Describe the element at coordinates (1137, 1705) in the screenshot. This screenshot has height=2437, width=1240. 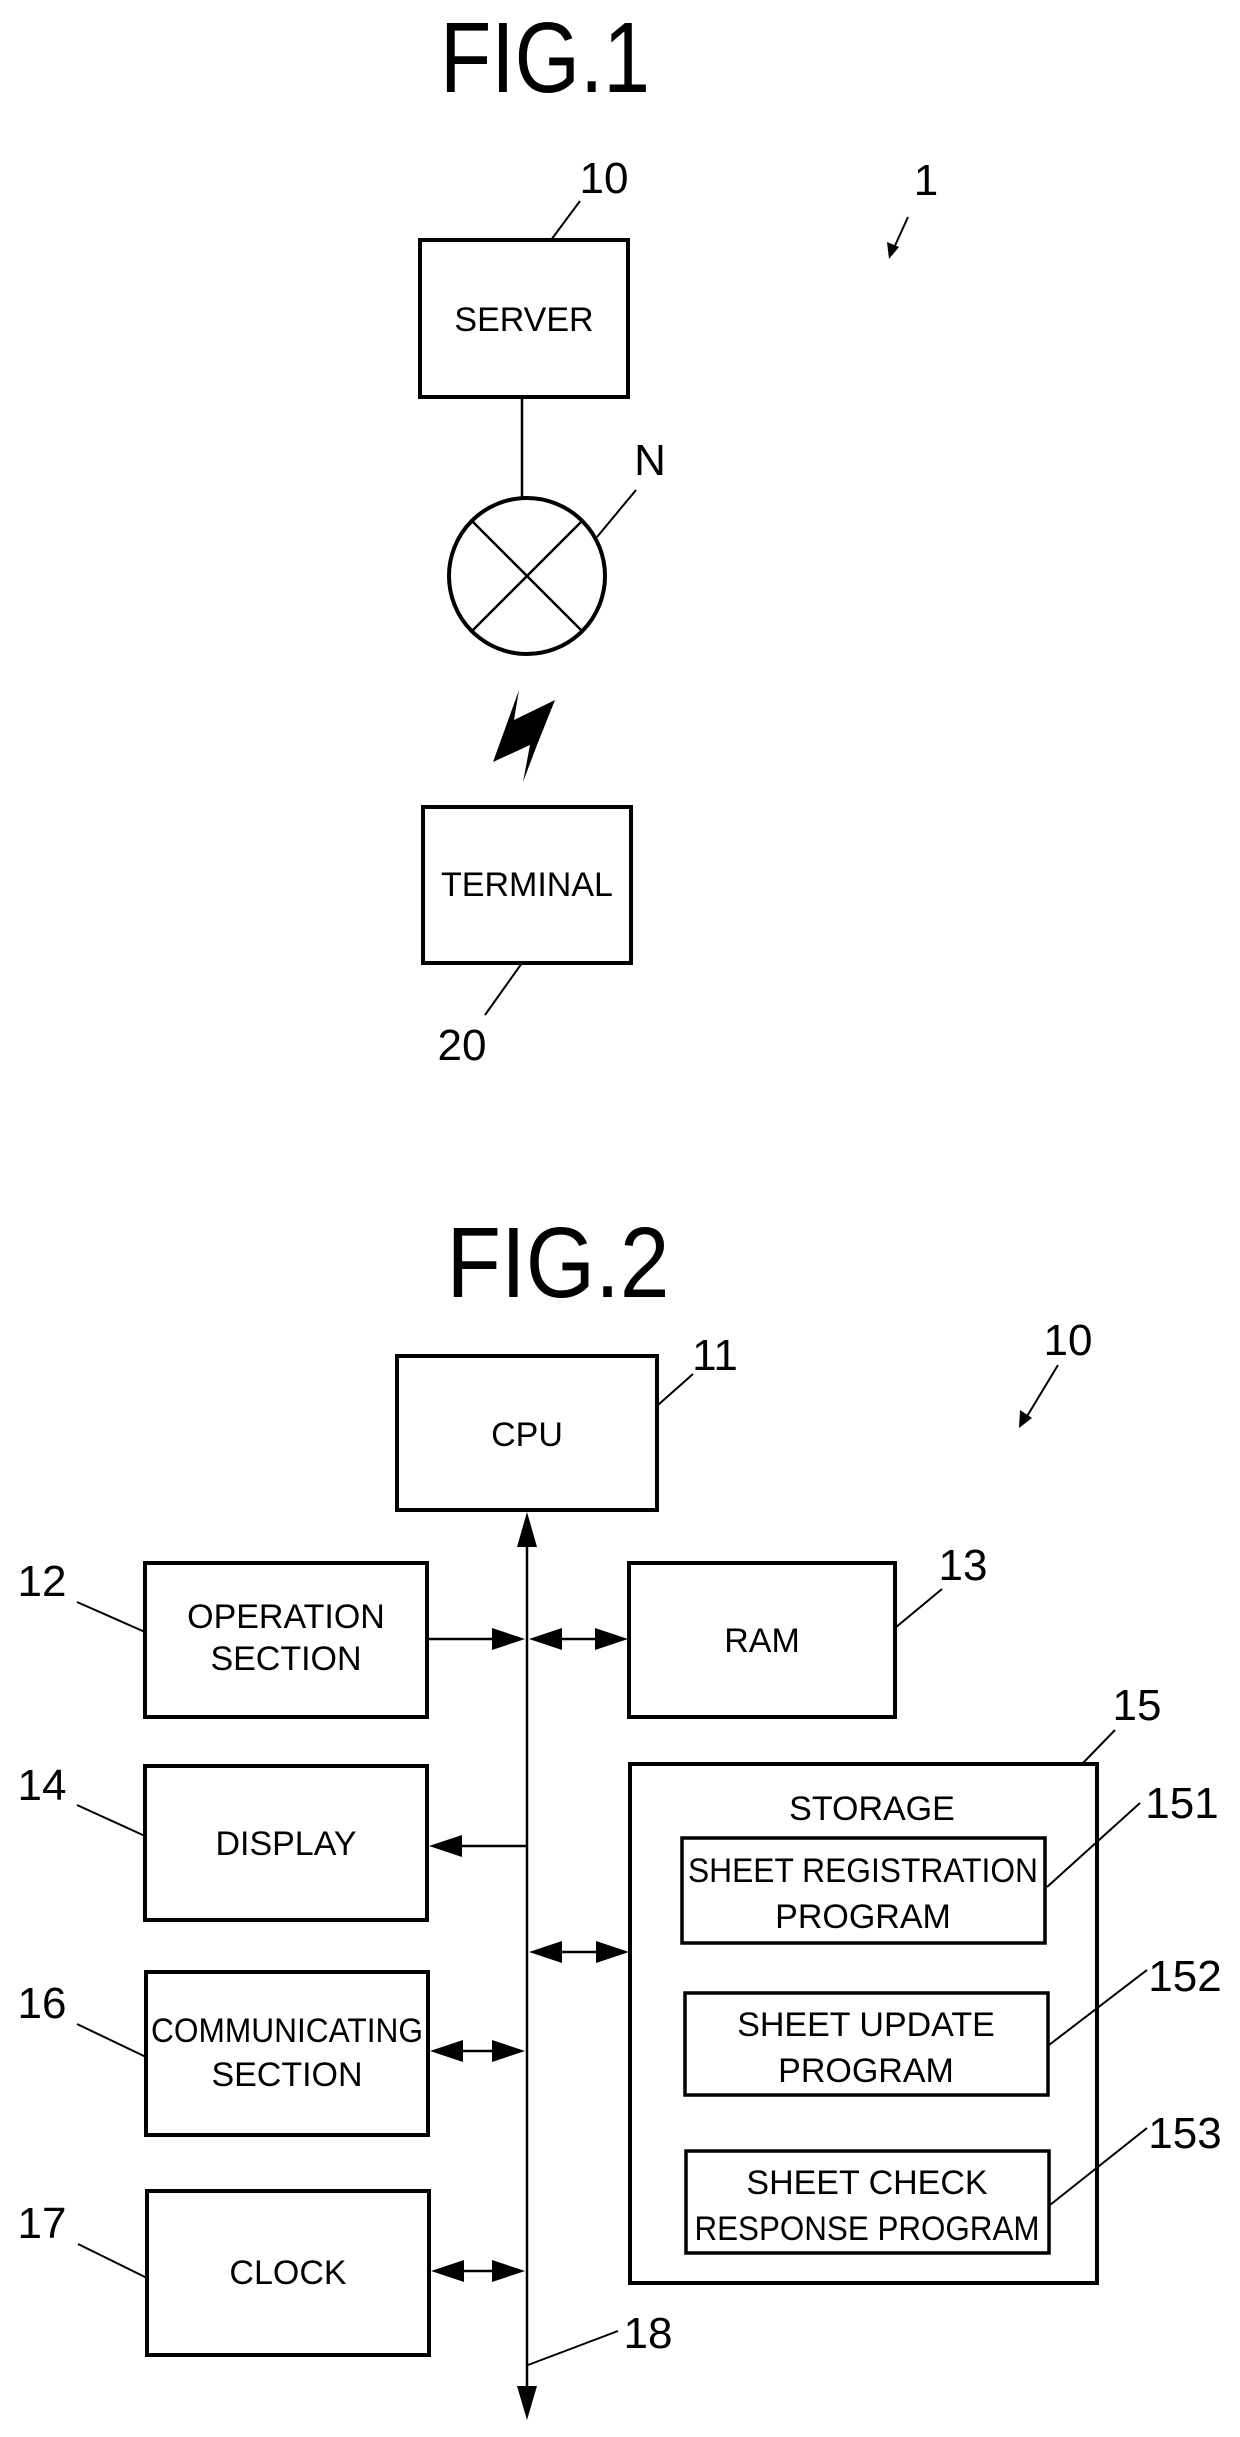
I see `storage-ref-label: 15` at that location.